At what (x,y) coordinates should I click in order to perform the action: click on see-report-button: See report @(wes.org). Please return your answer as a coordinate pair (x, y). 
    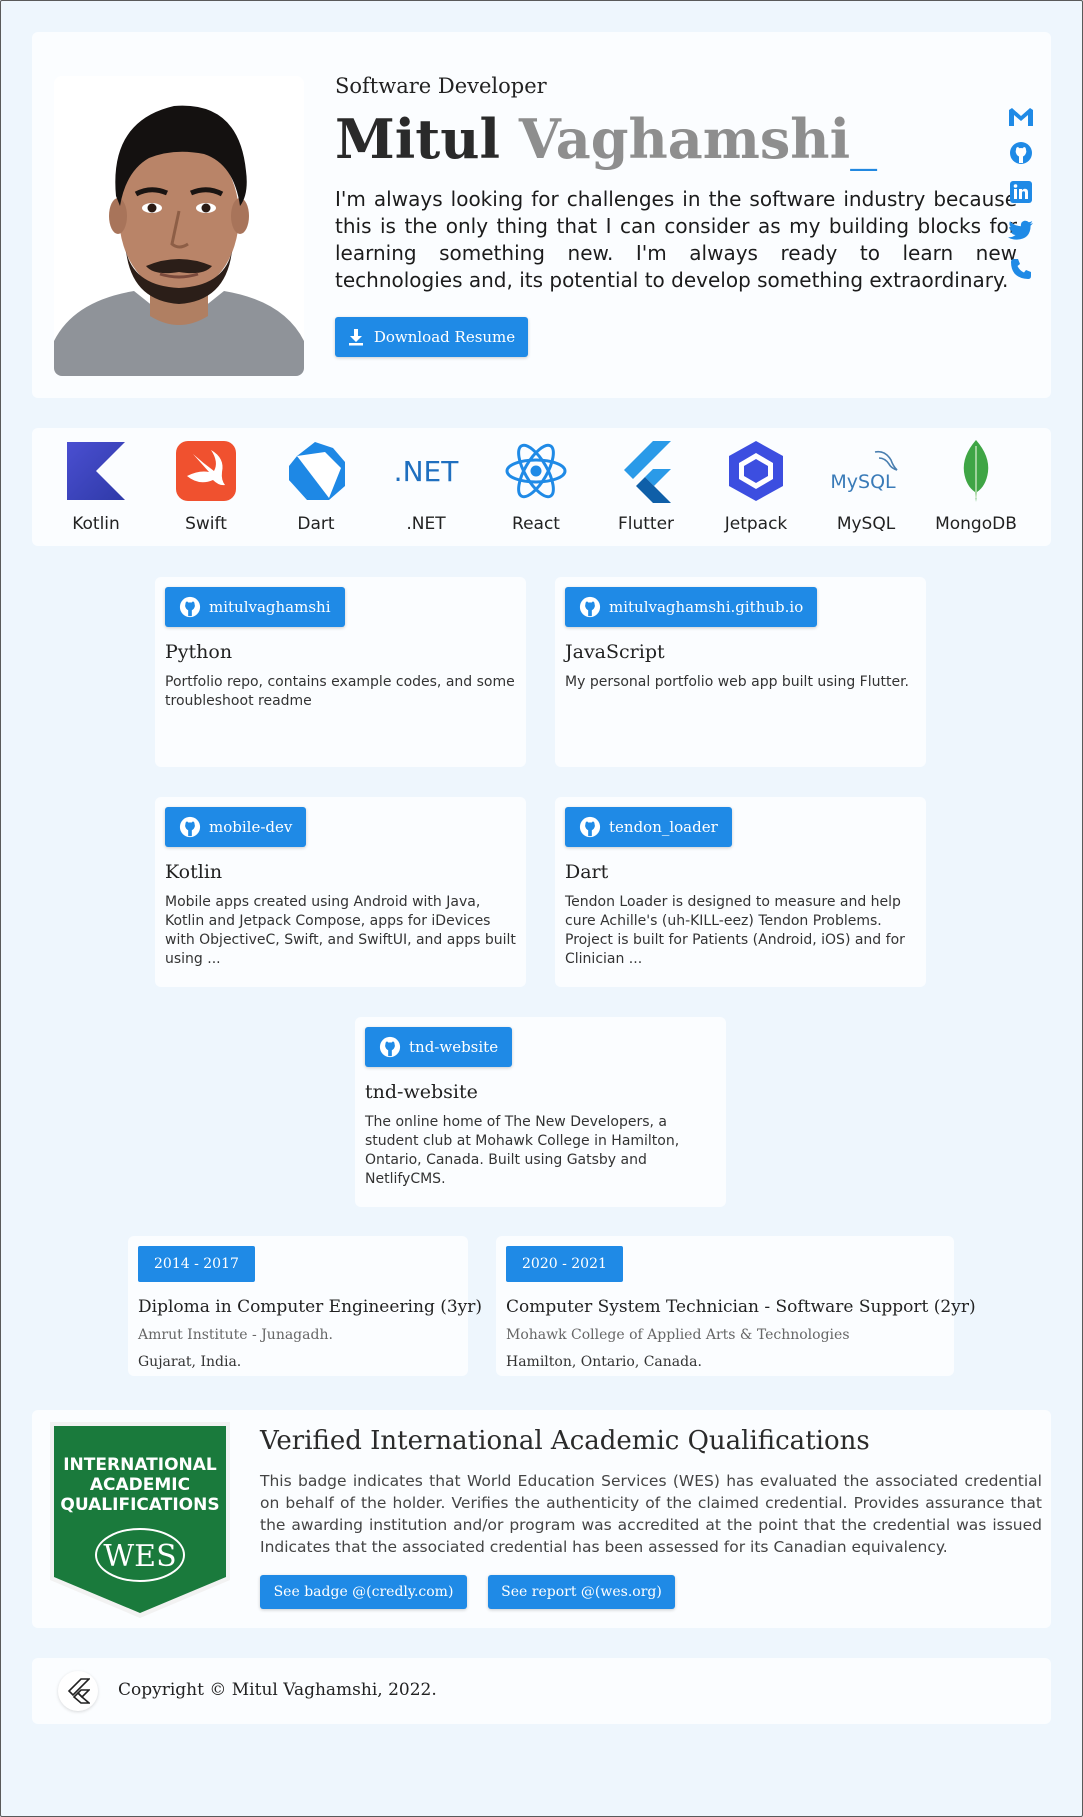
    Looking at the image, I should click on (581, 1592).